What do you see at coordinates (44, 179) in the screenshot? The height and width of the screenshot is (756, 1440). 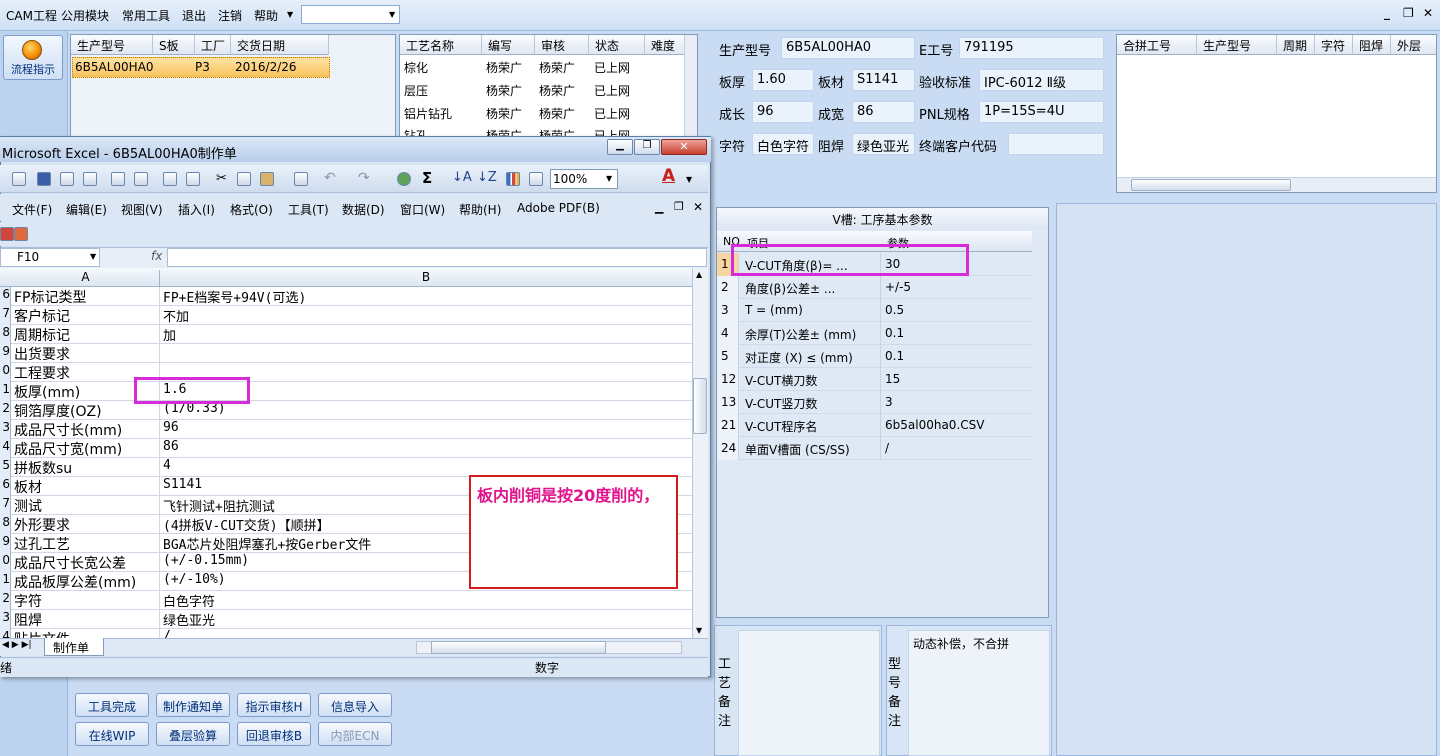 I see `save-icon` at bounding box center [44, 179].